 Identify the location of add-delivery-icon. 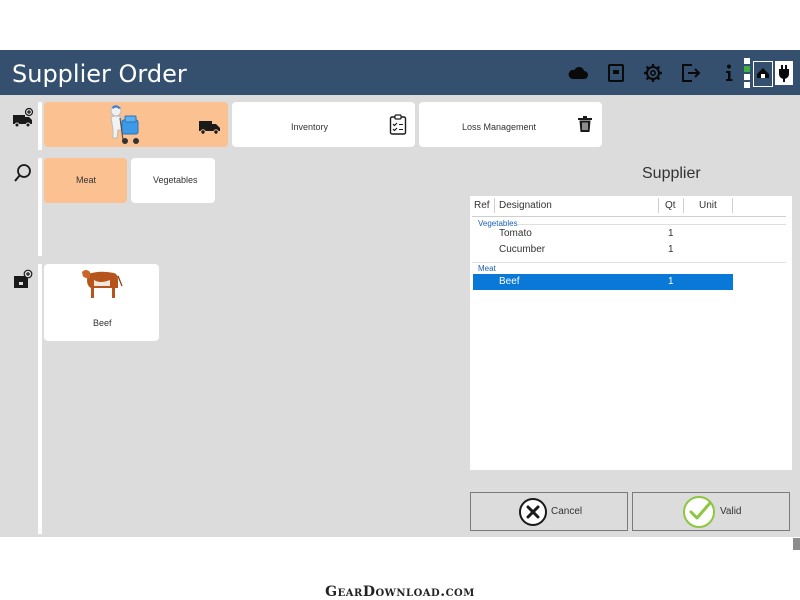
(23, 118).